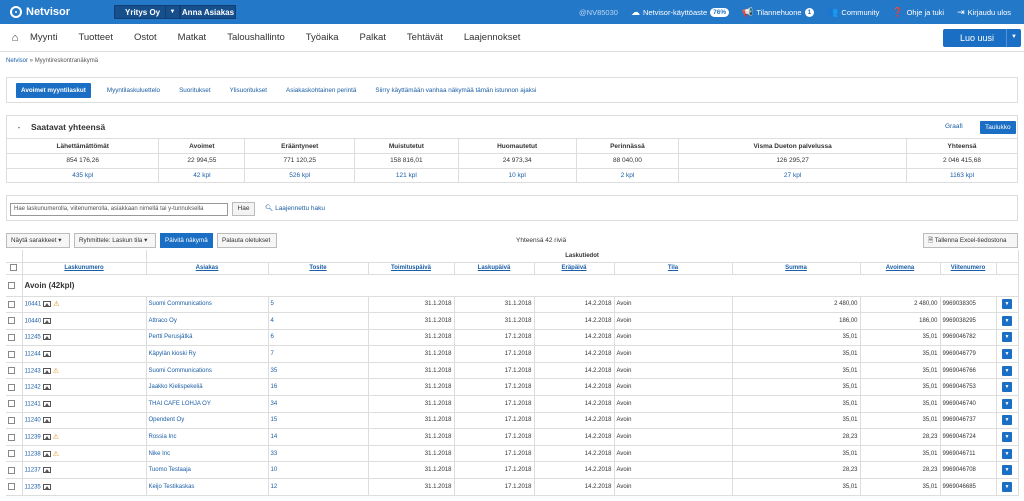  I want to click on tab-open-invoices: Avoimet myyntilaskut, so click(53, 90).